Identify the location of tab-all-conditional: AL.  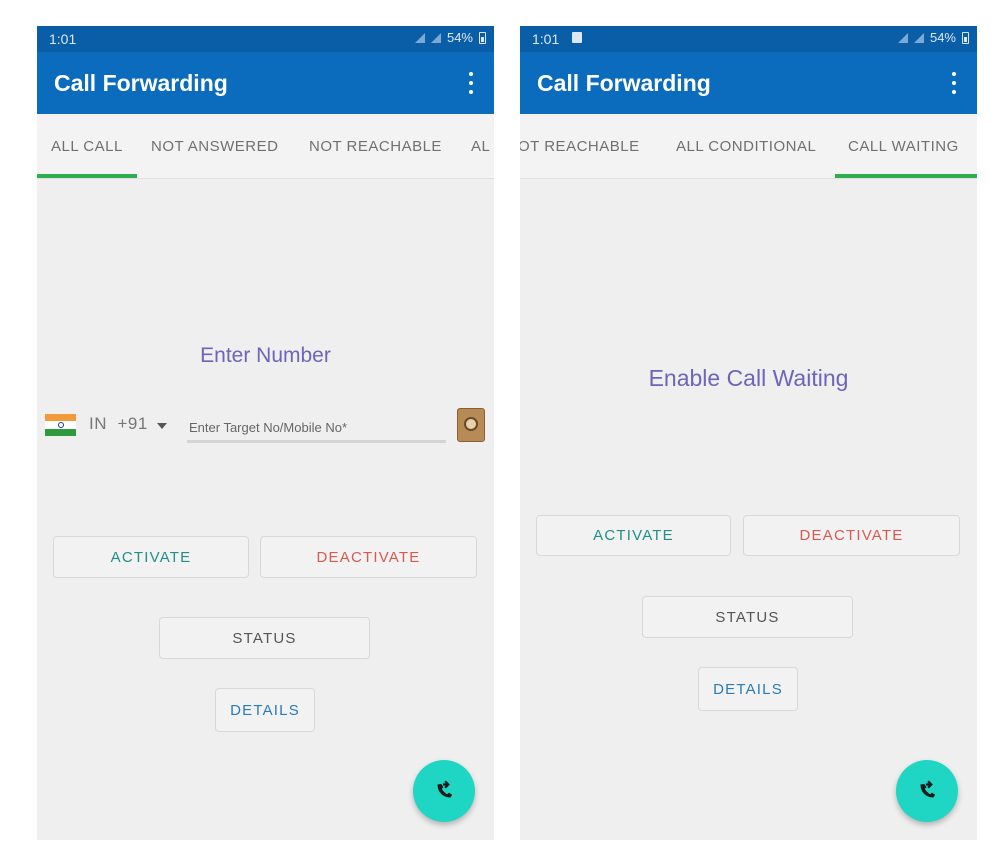
(480, 146).